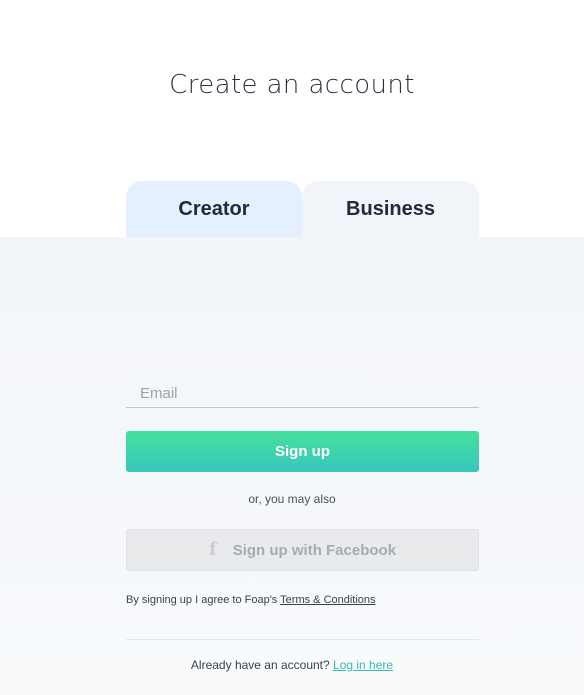 Image resolution: width=584 pixels, height=695 pixels. Describe the element at coordinates (292, 499) in the screenshot. I see `alternative-text: or, you may also` at that location.